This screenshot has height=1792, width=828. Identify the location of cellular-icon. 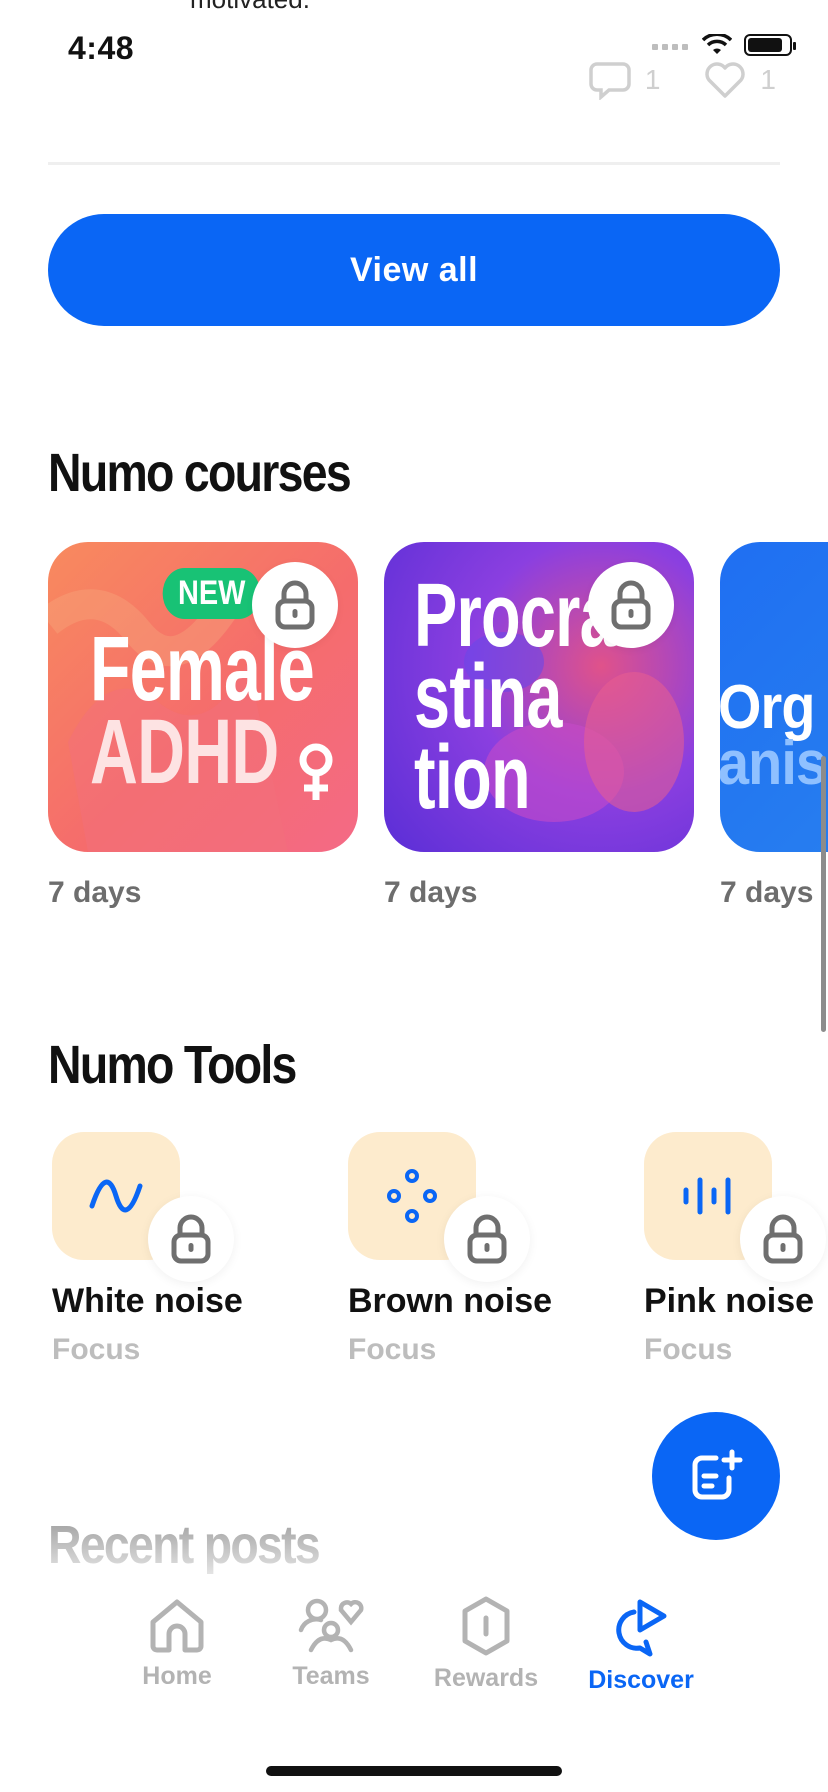
(670, 47).